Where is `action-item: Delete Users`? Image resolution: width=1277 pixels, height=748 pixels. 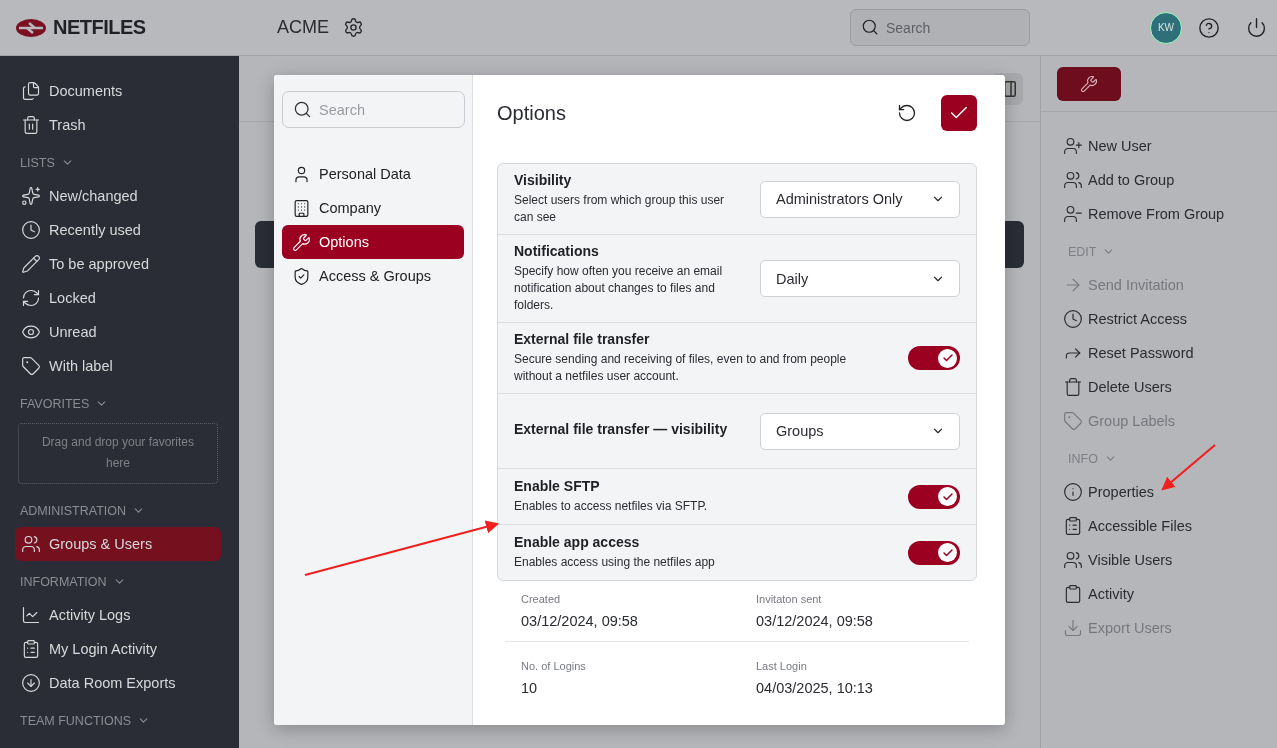 action-item: Delete Users is located at coordinates (1170, 387).